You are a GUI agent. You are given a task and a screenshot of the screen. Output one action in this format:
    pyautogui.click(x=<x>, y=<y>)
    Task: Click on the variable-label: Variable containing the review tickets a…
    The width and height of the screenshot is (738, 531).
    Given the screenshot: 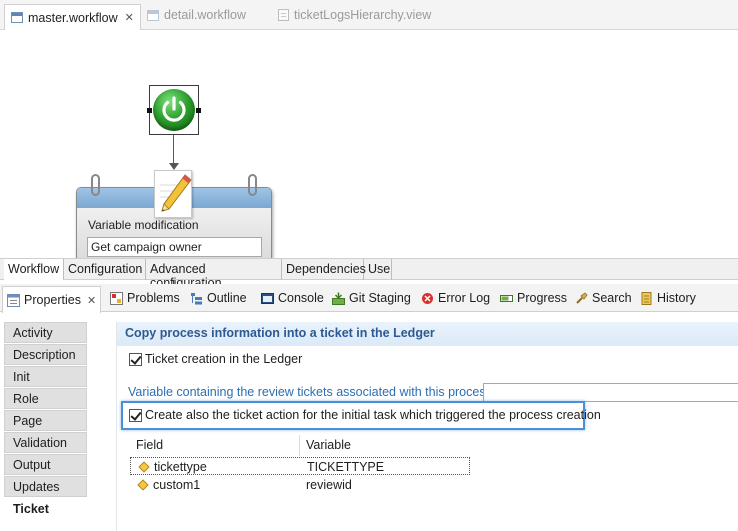 What is the action you would take?
    pyautogui.click(x=310, y=392)
    